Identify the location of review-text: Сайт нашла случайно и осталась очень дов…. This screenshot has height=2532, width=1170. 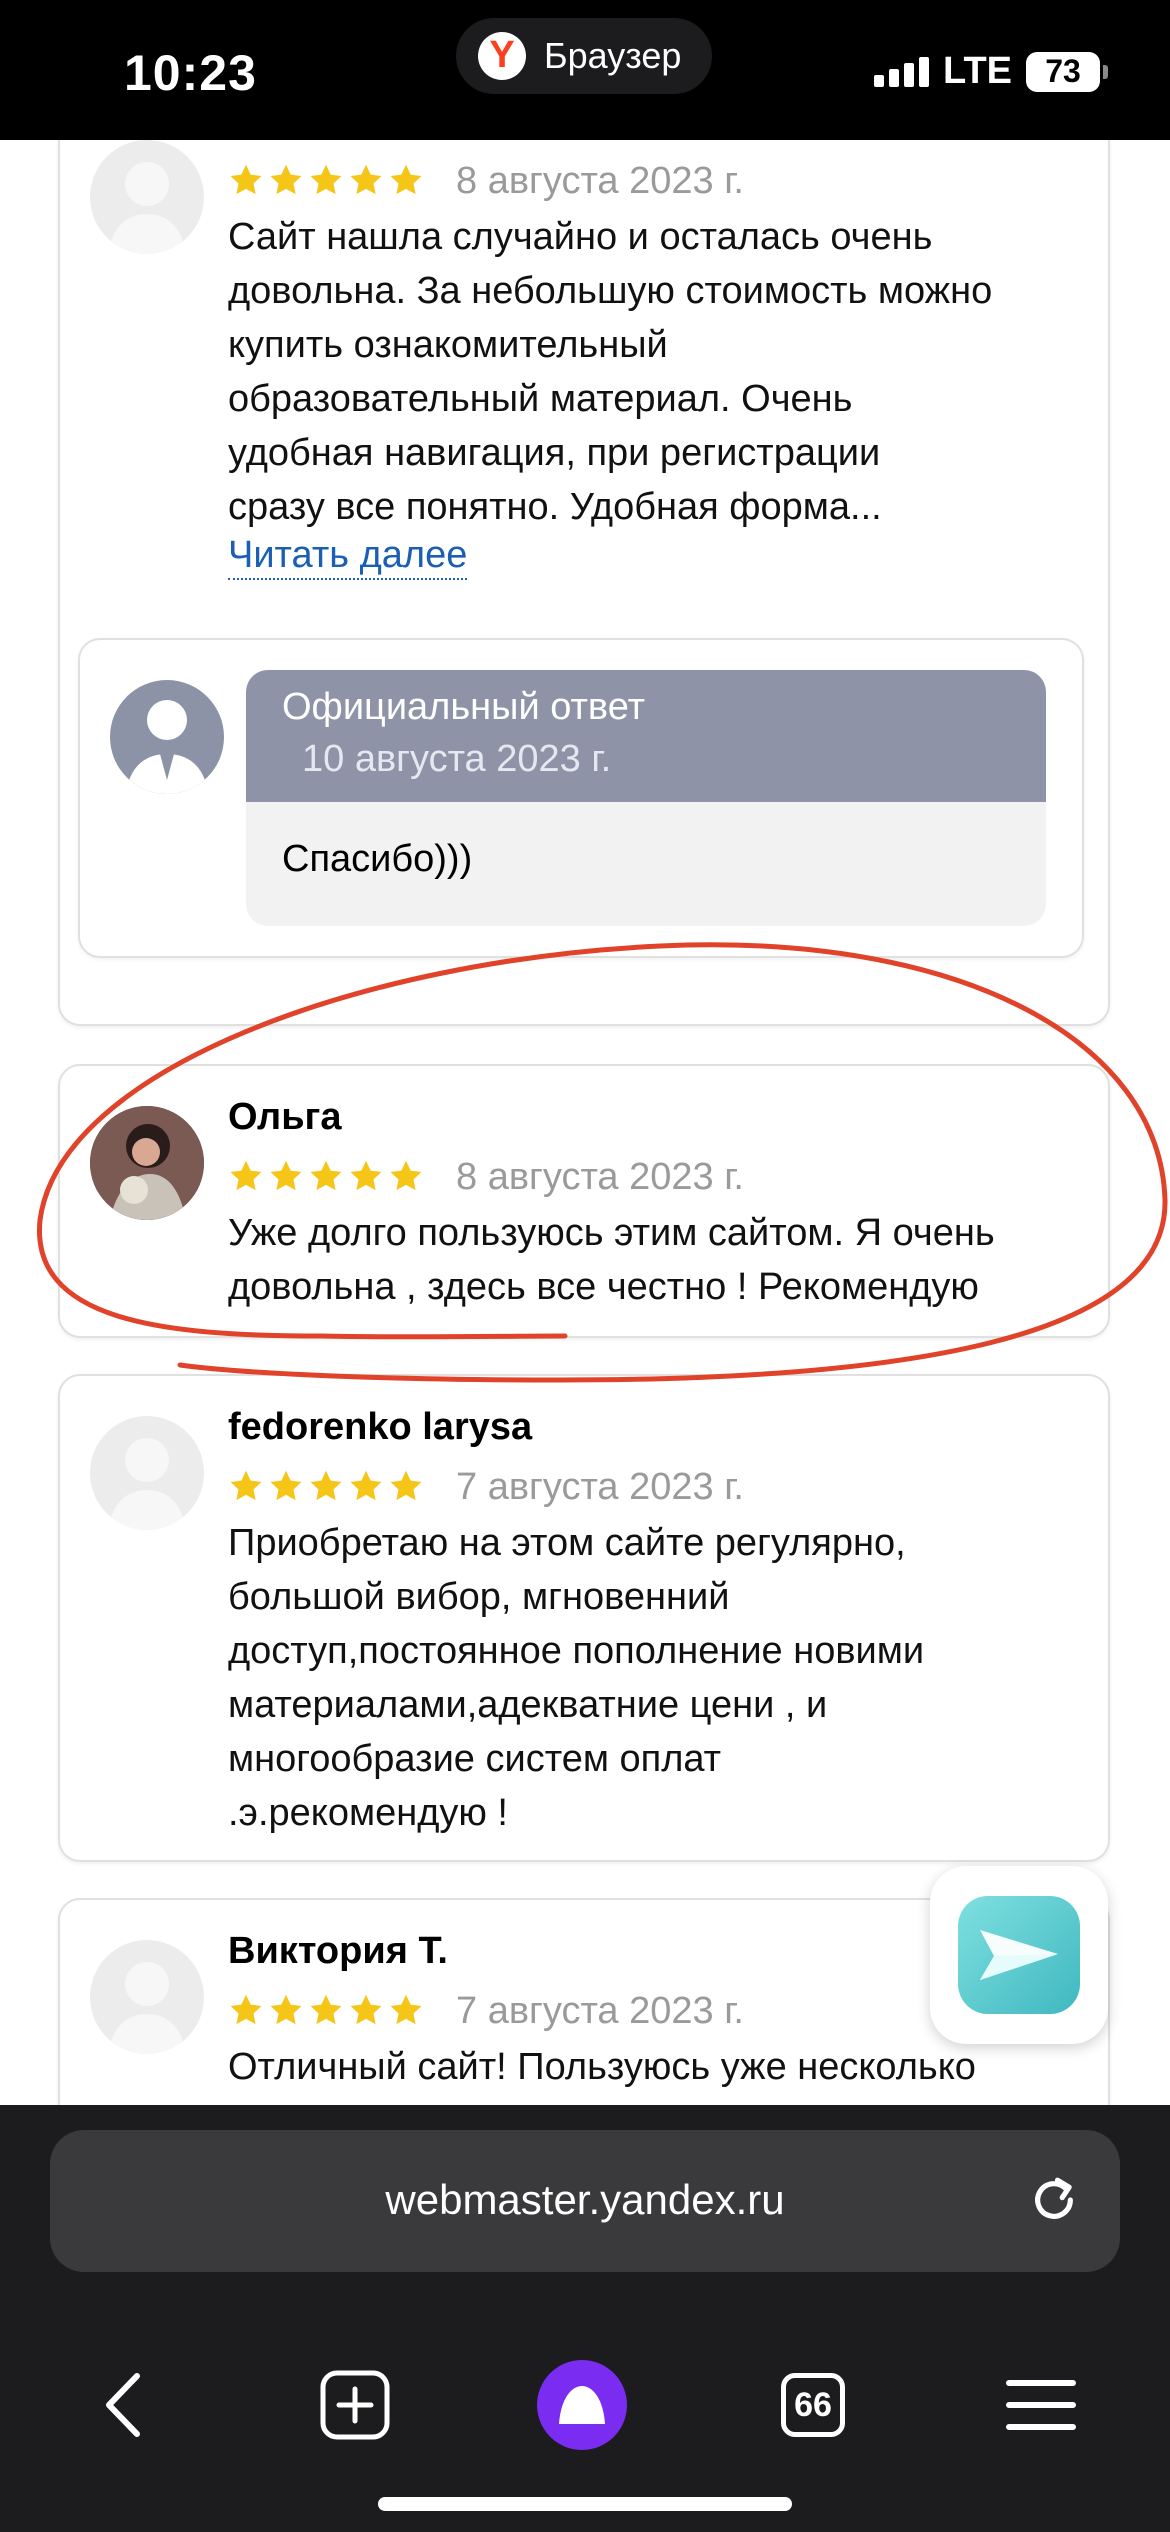
(610, 372).